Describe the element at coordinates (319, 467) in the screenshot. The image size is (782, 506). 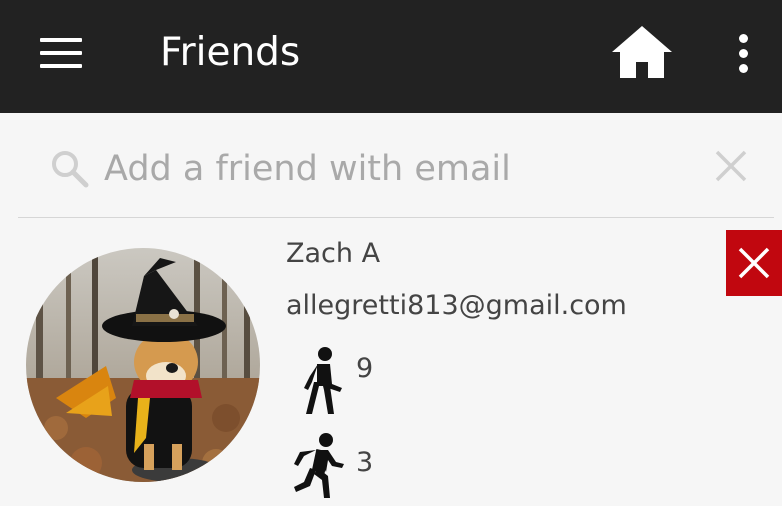
I see `running-icon` at that location.